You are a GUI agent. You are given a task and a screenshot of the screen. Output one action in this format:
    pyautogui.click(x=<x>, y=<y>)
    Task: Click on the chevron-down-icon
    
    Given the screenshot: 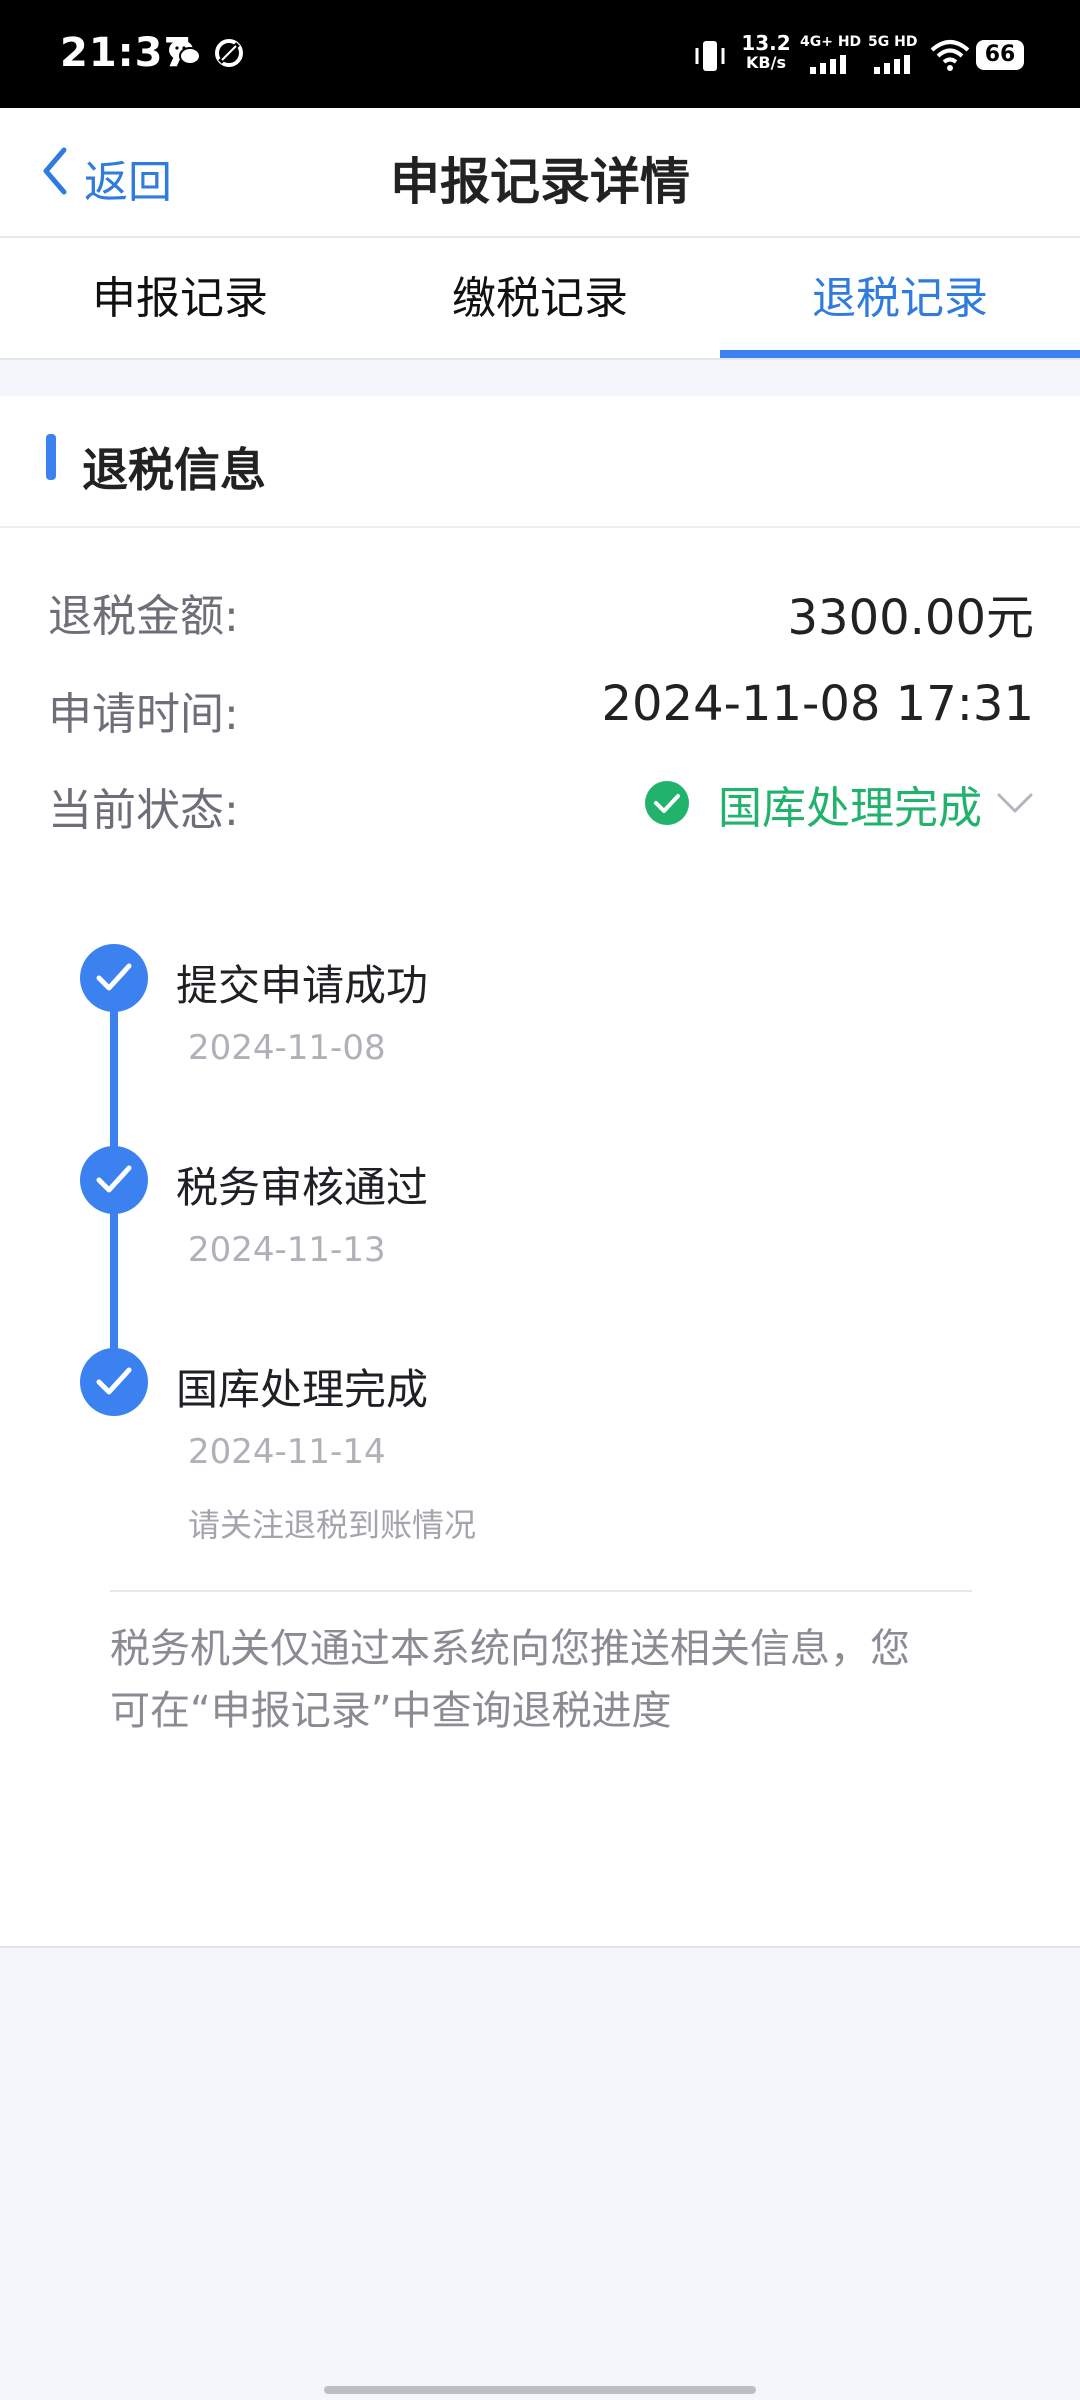 What is the action you would take?
    pyautogui.click(x=1015, y=803)
    